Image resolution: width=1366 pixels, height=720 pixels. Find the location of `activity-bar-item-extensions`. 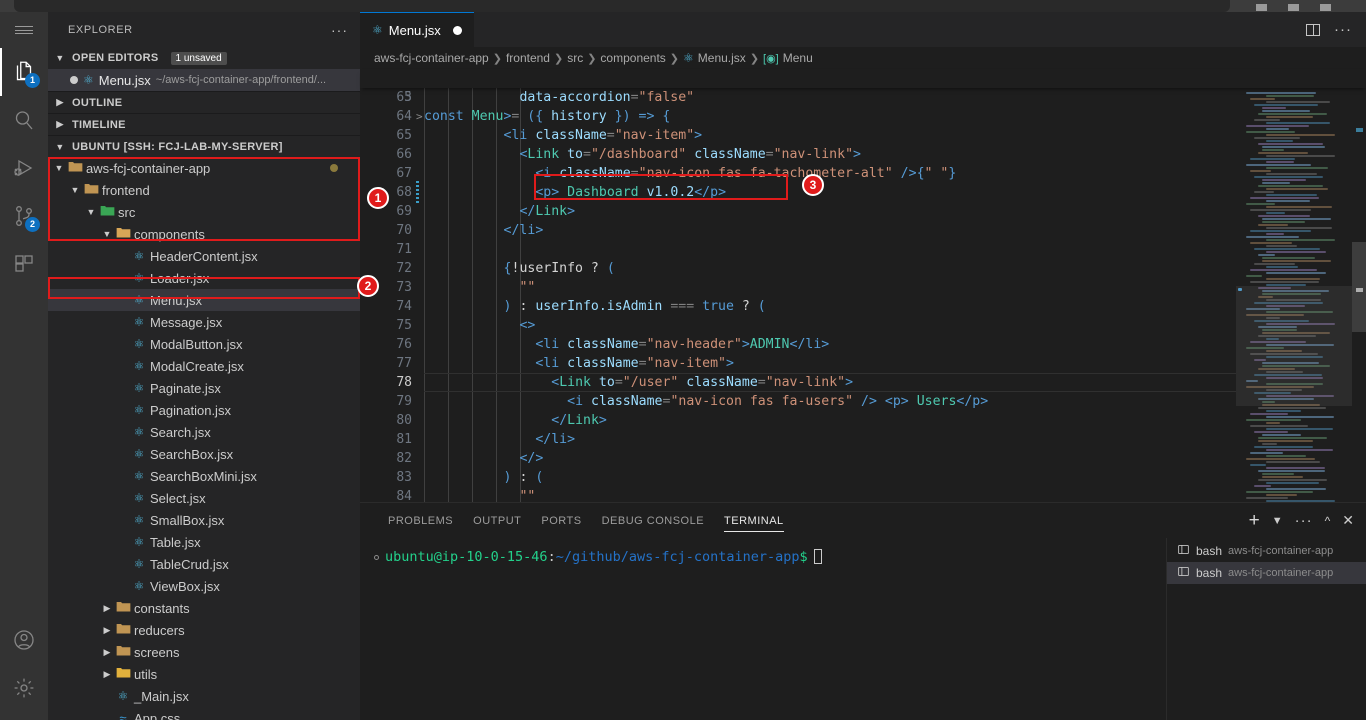

activity-bar-item-extensions is located at coordinates (24, 264).